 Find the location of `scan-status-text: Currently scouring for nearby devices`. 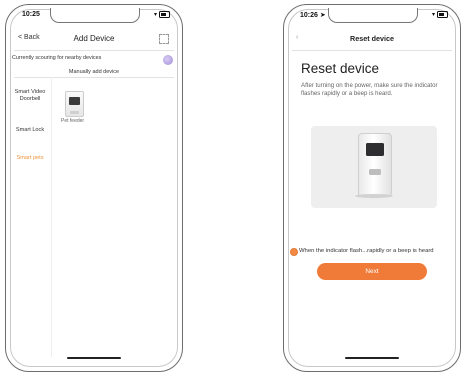

scan-status-text: Currently scouring for nearby devices is located at coordinates (57, 58).